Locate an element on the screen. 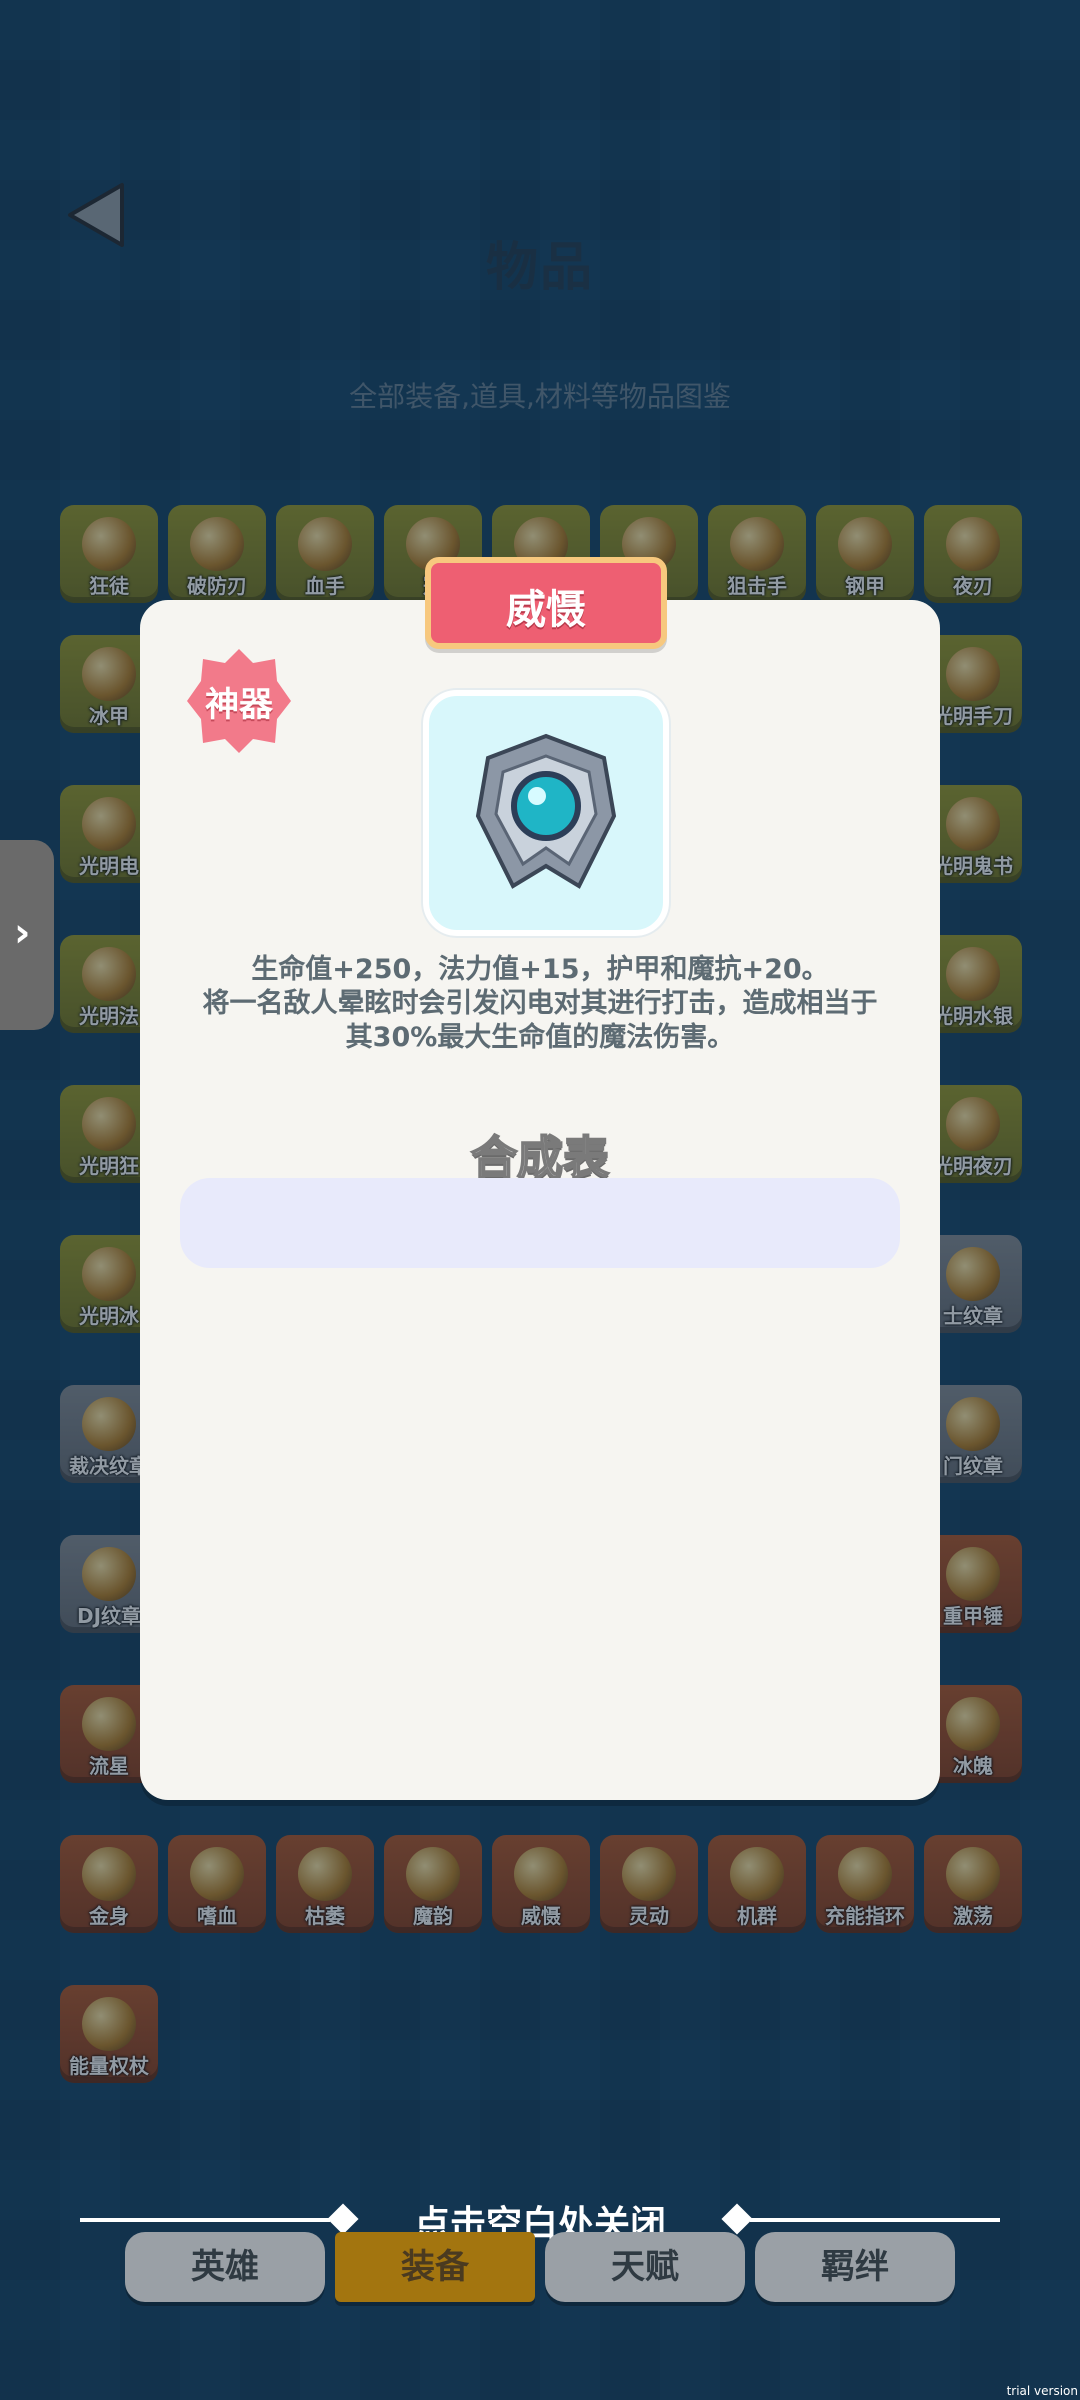  item-name-ribbon: 威慑 is located at coordinates (546, 603).